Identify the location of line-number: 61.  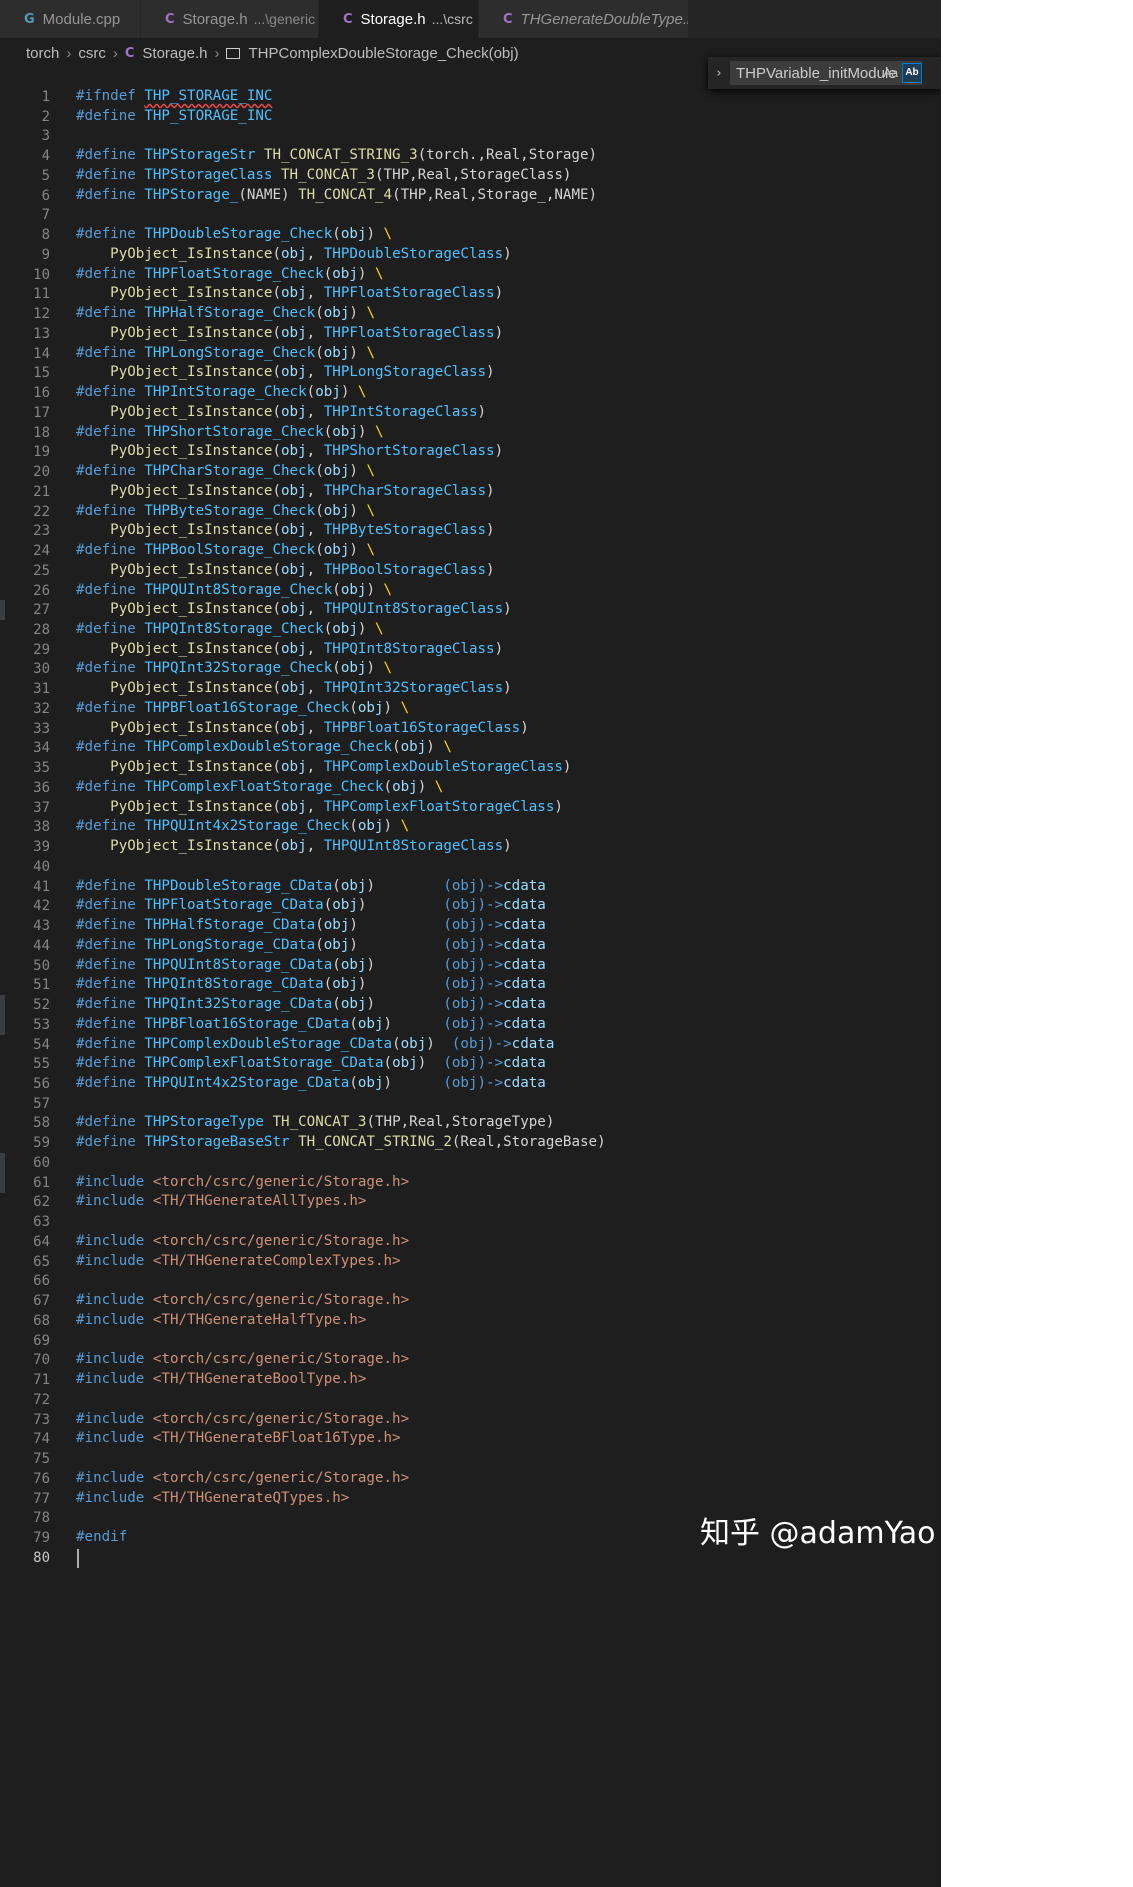
(41, 1182).